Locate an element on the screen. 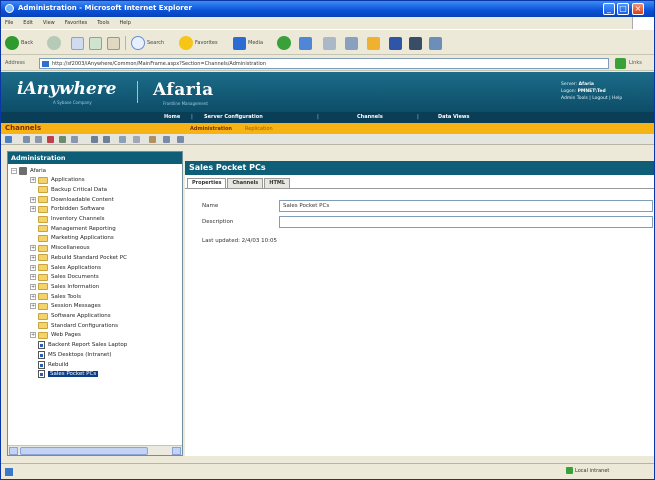 Image resolution: width=655 pixels, height=480 pixels. tree-item: Backup Critical Data is located at coordinates (68, 189).